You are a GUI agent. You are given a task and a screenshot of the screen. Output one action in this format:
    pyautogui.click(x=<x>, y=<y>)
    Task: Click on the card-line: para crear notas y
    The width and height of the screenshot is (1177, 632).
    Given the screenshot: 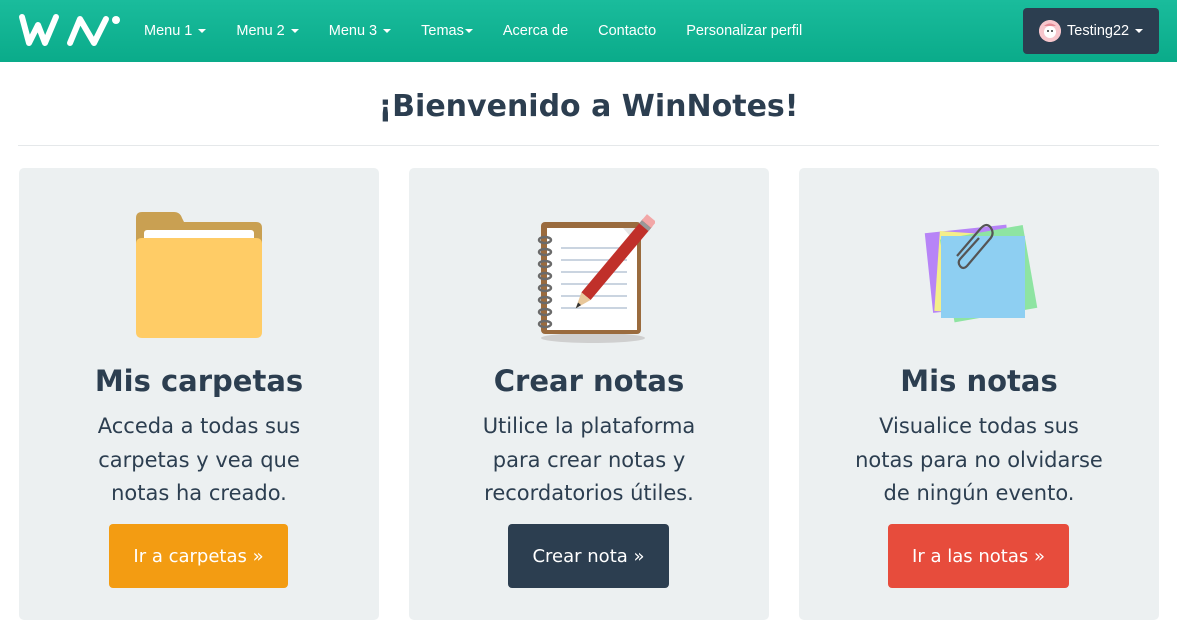 What is the action you would take?
    pyautogui.click(x=589, y=459)
    